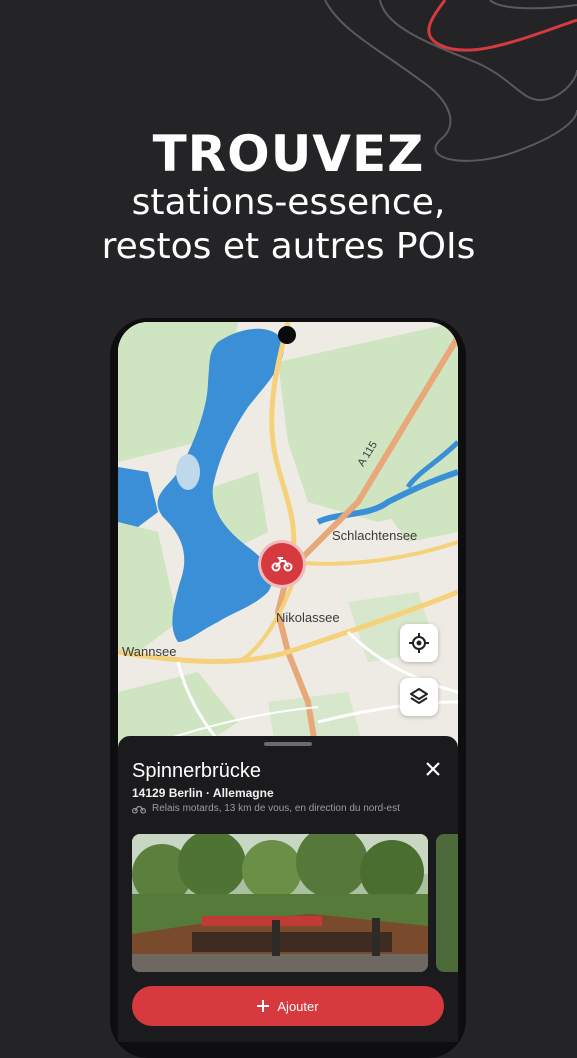 This screenshot has width=577, height=1058. What do you see at coordinates (298, 1006) in the screenshot?
I see `add-poi-label: Ajouter` at bounding box center [298, 1006].